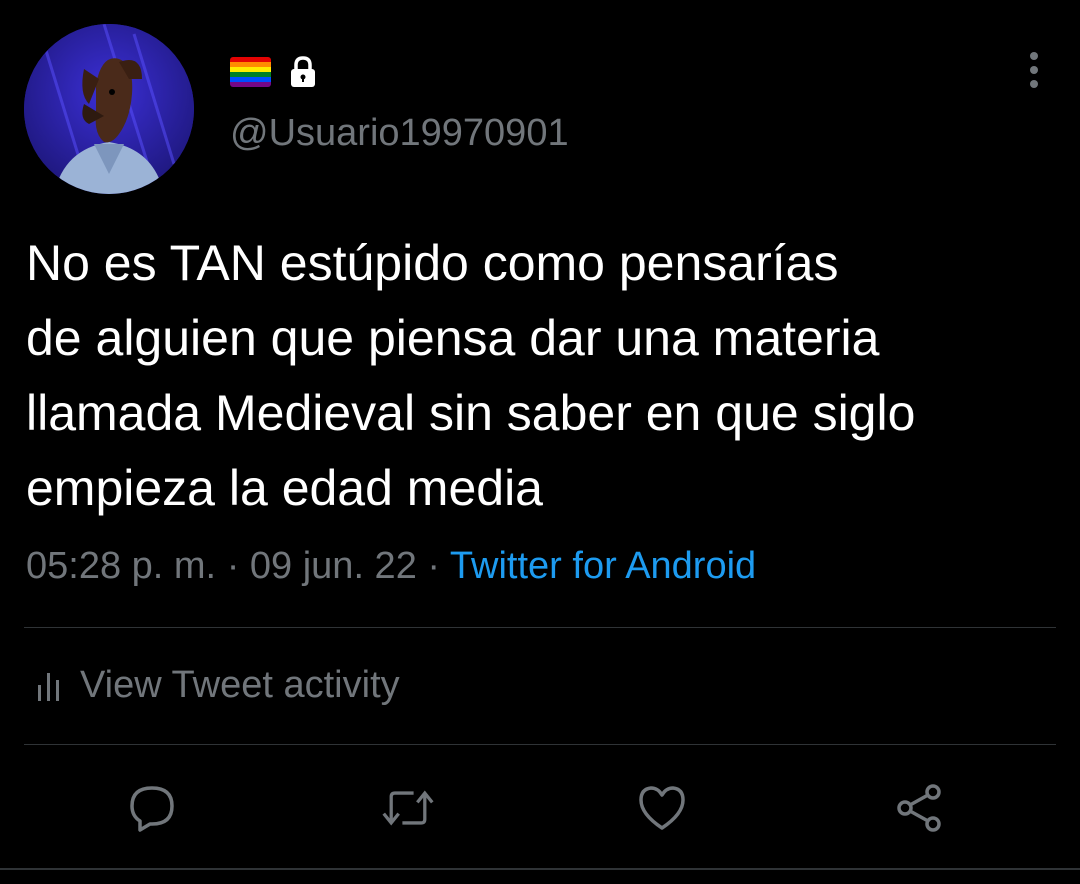 The image size is (1080, 884). I want to click on share-icon, so click(919, 808).